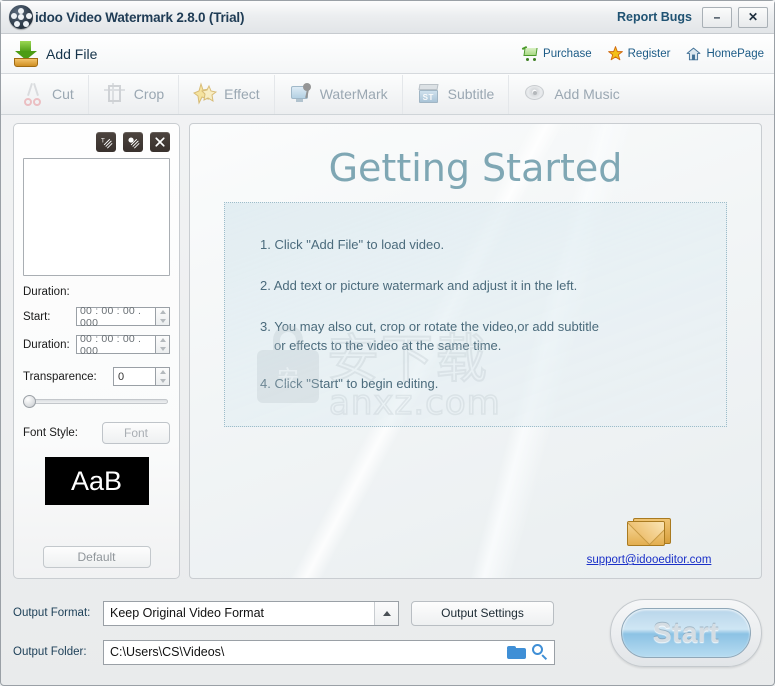 The width and height of the screenshot is (775, 686). Describe the element at coordinates (29, 401) in the screenshot. I see `slider-handle` at that location.